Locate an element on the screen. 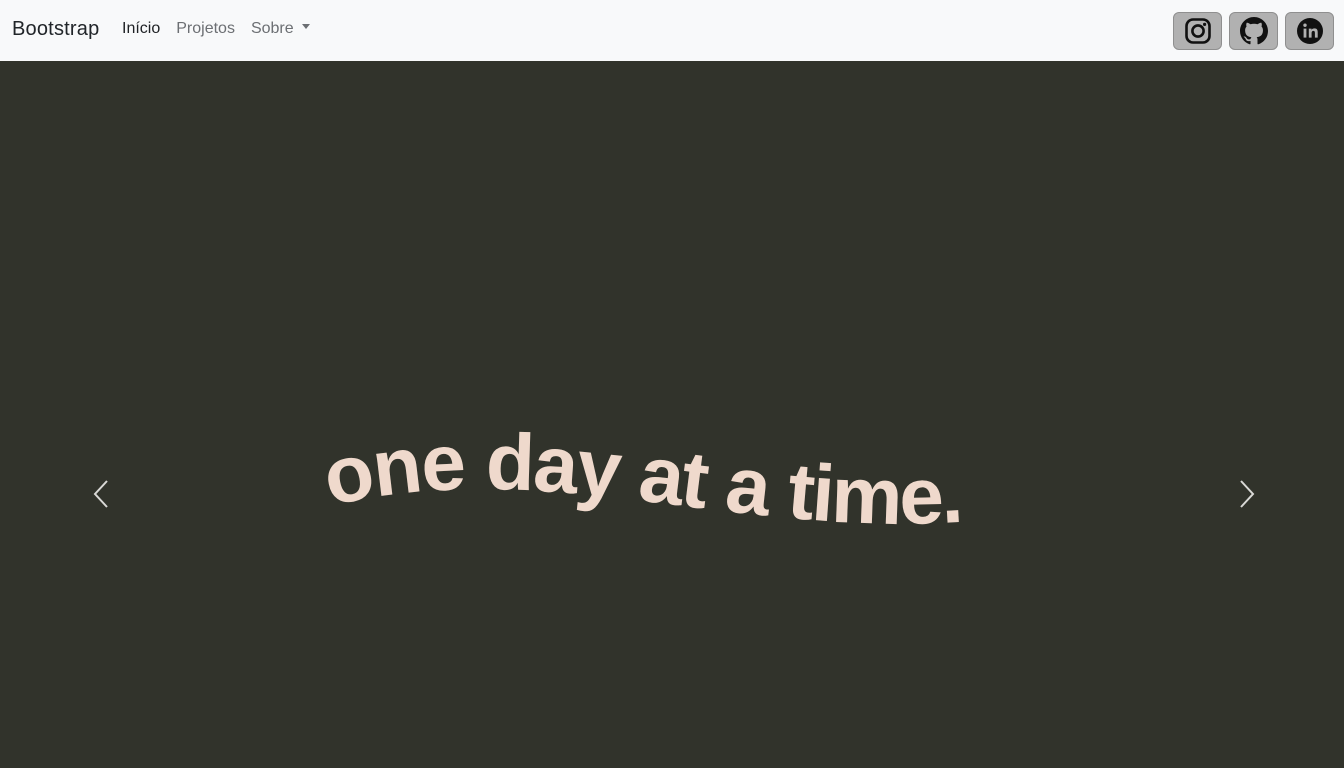  caret-down-icon is located at coordinates (305, 27).